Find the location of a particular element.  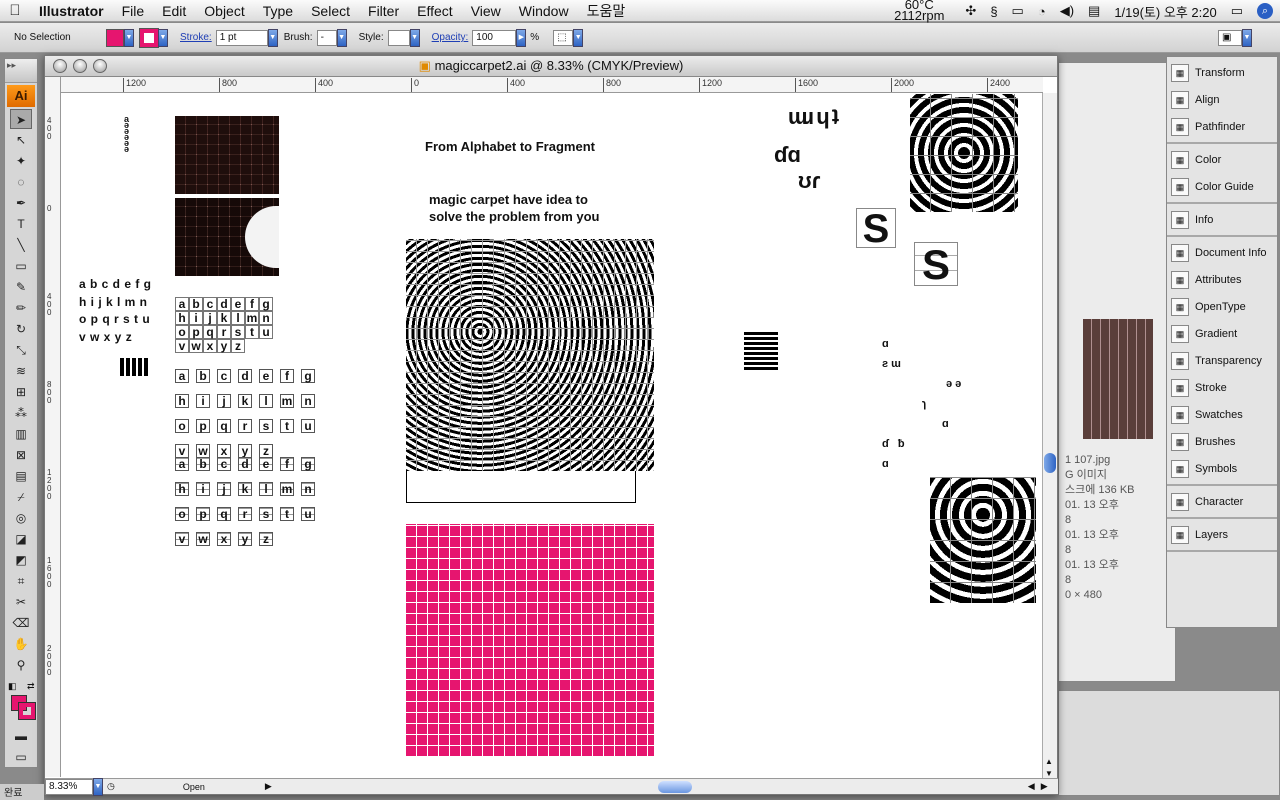

input-flag-icon: ▤ is located at coordinates (1094, 11).